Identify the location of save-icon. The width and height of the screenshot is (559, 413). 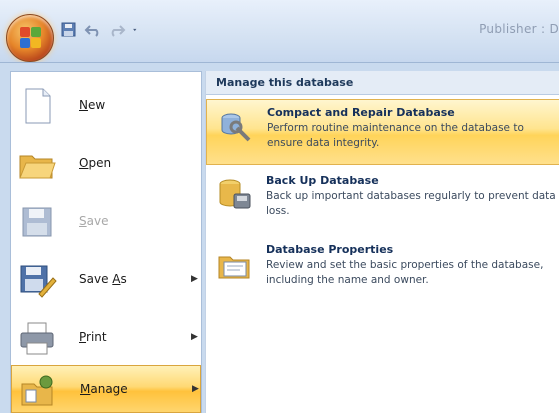
(69, 30).